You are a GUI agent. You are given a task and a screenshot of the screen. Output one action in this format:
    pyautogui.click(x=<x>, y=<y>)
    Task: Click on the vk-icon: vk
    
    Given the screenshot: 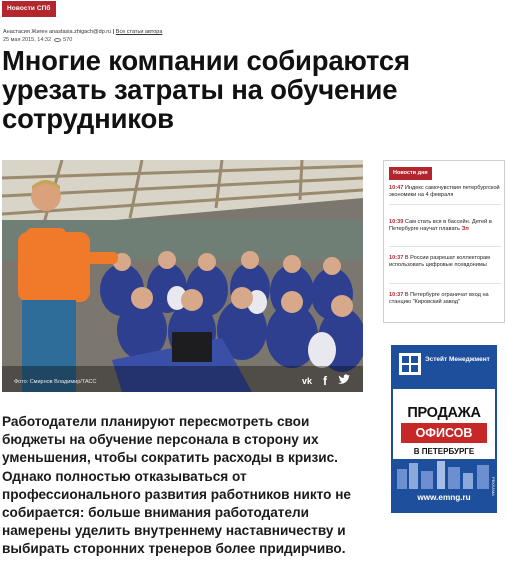 What is the action you would take?
    pyautogui.click(x=308, y=380)
    